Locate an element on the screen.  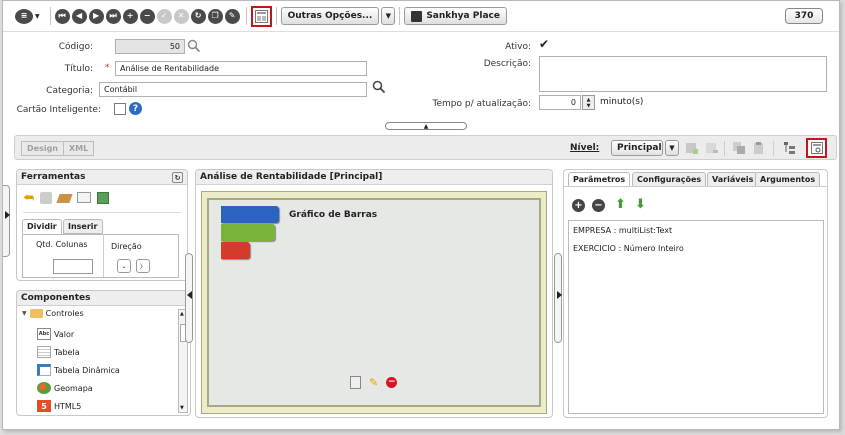
tree-item-geomapa: Geomapa is located at coordinates (65, 388).